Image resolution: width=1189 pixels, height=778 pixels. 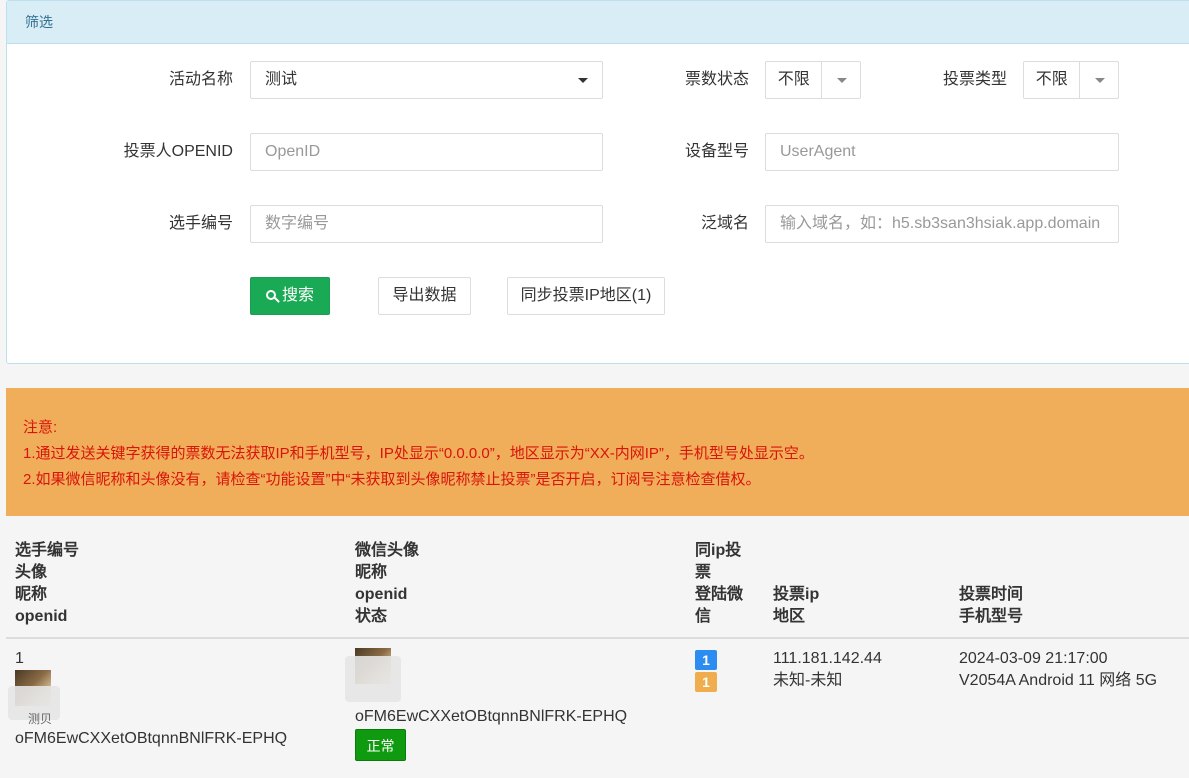 What do you see at coordinates (716, 79) in the screenshot?
I see `vote-status-label: 票数状态` at bounding box center [716, 79].